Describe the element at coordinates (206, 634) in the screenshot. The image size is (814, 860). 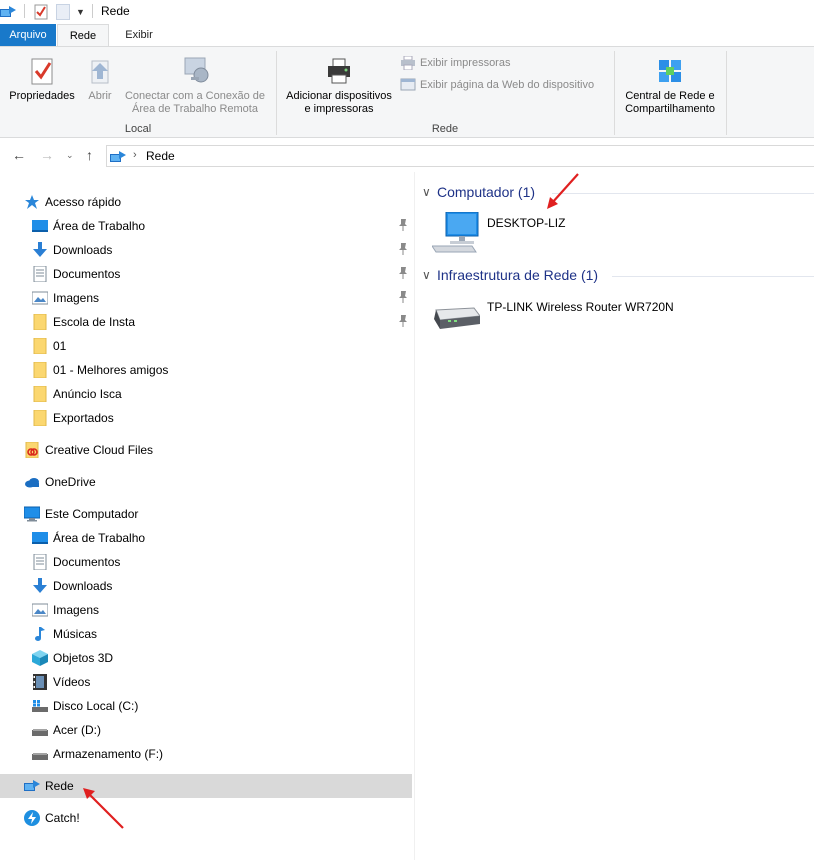
I see `sidebar-item-music: Músicas` at that location.